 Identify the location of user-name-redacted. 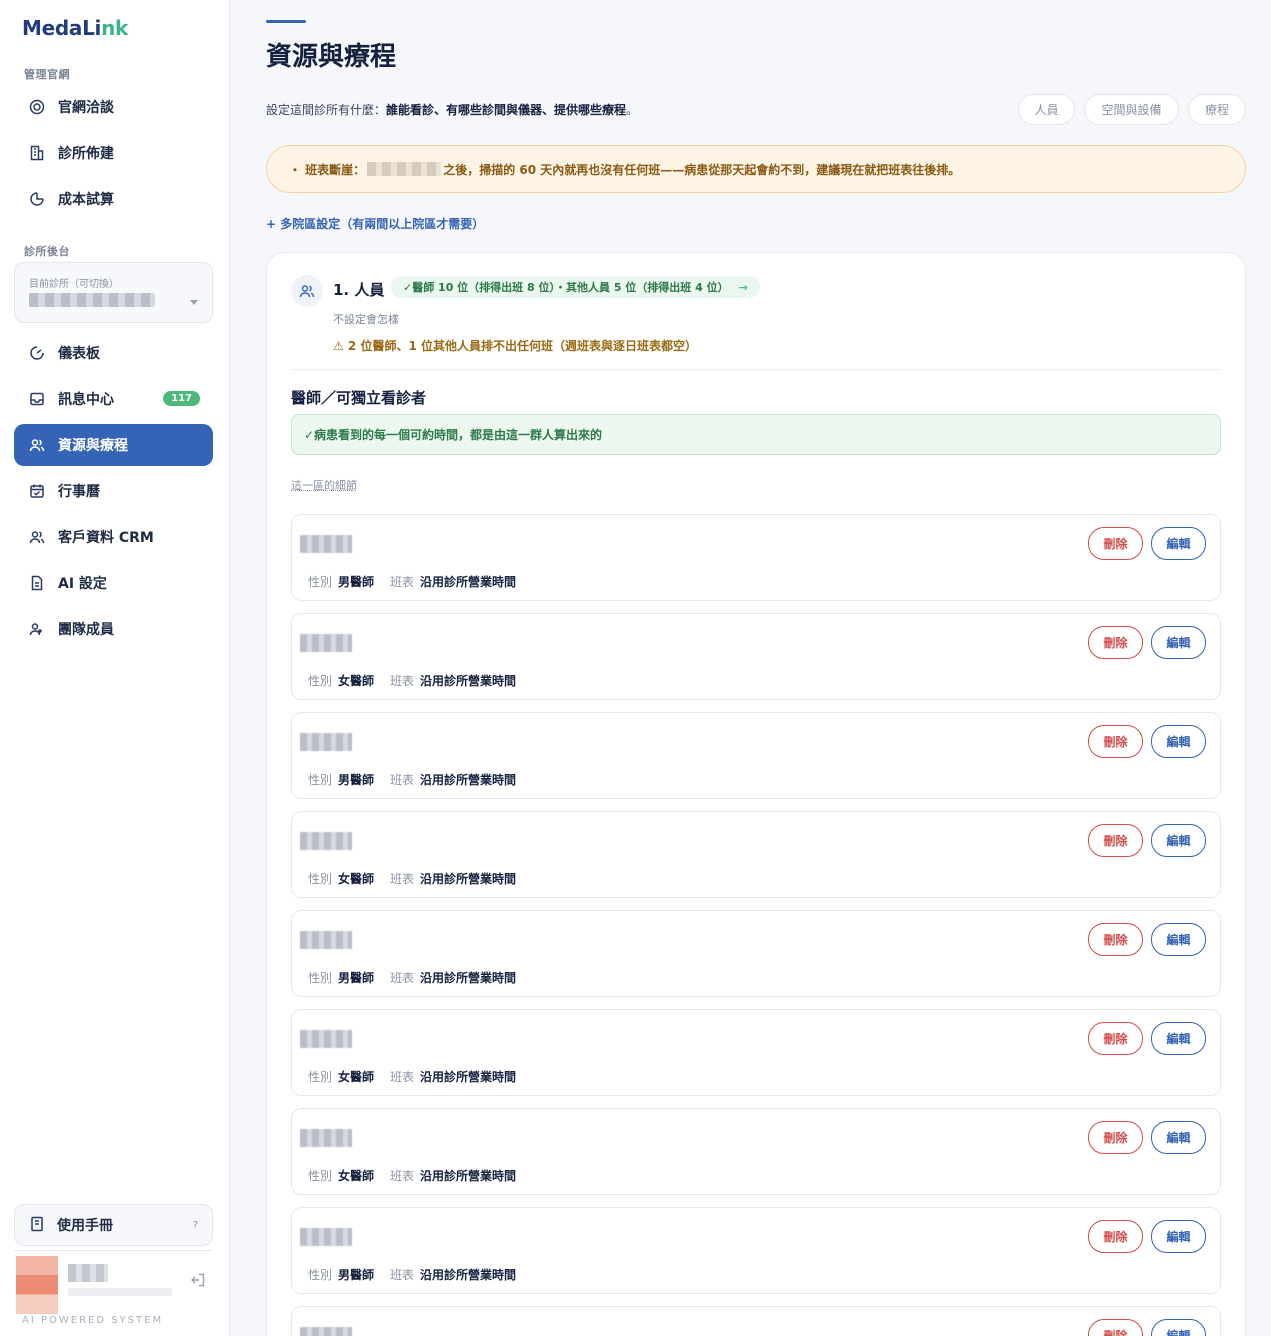
(88, 1273).